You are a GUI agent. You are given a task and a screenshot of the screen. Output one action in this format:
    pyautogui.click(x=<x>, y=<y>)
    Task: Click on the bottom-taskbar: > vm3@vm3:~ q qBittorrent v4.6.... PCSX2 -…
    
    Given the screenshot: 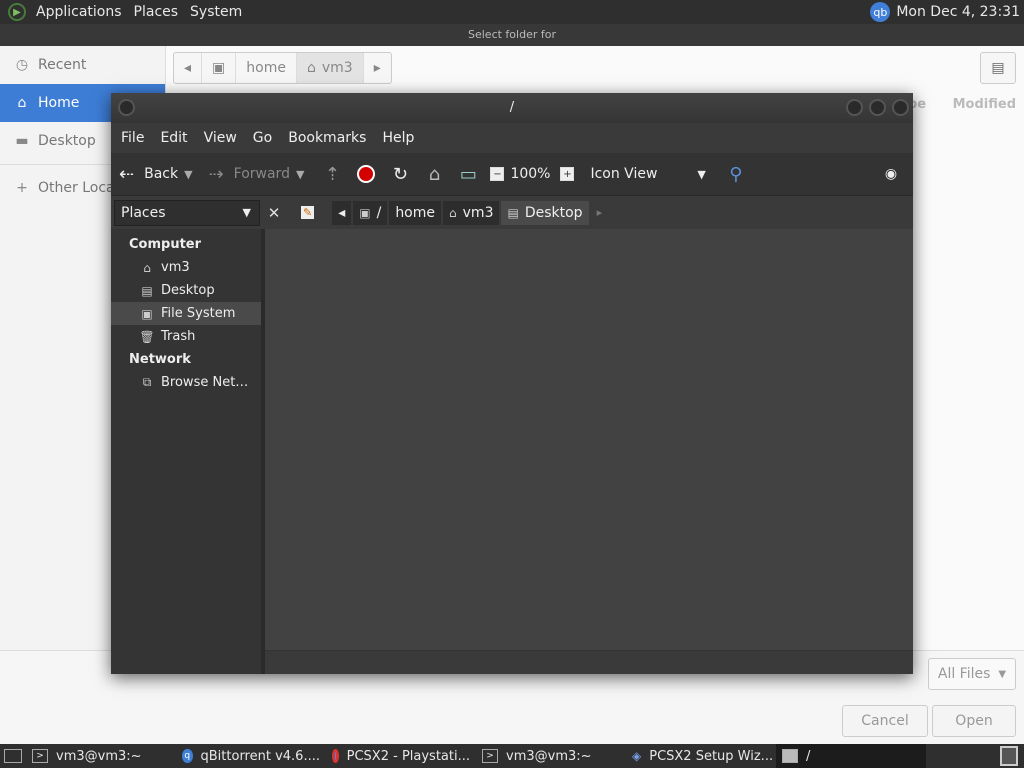 What is the action you would take?
    pyautogui.click(x=512, y=756)
    